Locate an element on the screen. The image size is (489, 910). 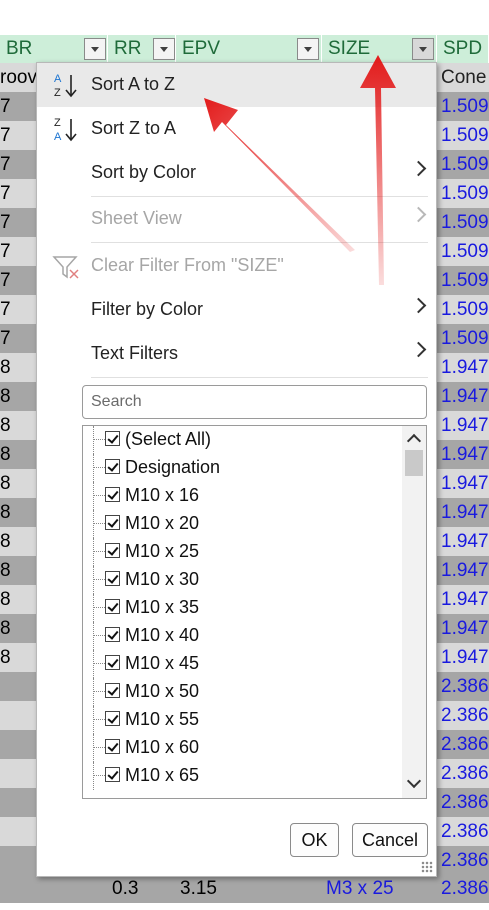
annotation-arrows is located at coordinates (300, 170).